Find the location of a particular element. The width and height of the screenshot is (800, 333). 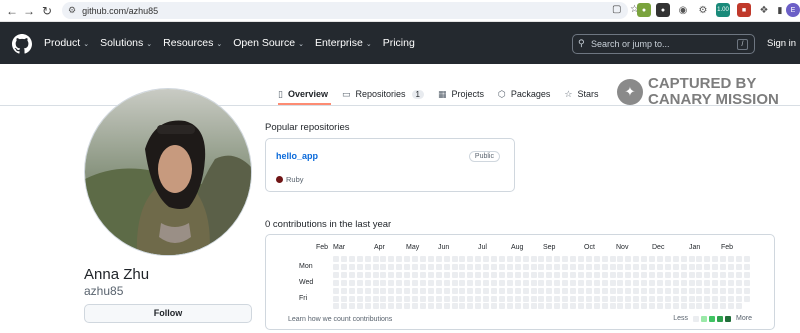

nav-menu-enterprise: Enterprise ⌄ is located at coordinates (343, 43).